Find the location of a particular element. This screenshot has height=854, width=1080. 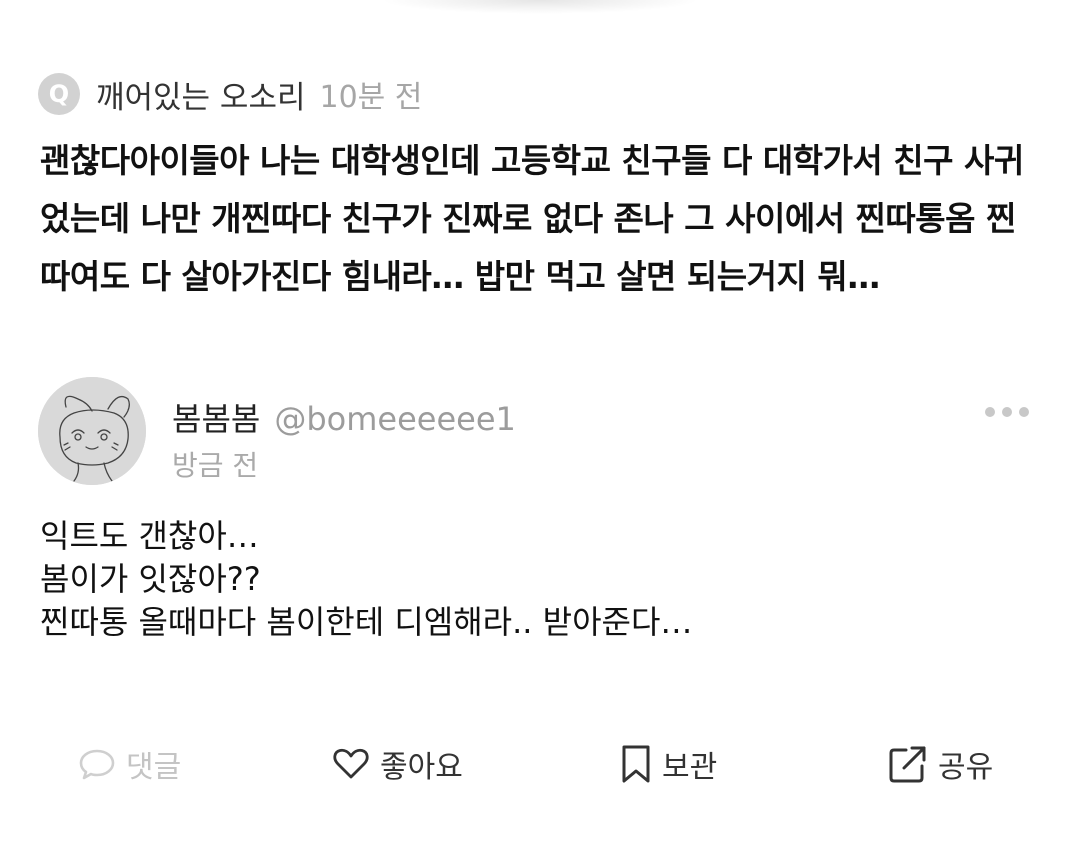

avatar is located at coordinates (92, 431).